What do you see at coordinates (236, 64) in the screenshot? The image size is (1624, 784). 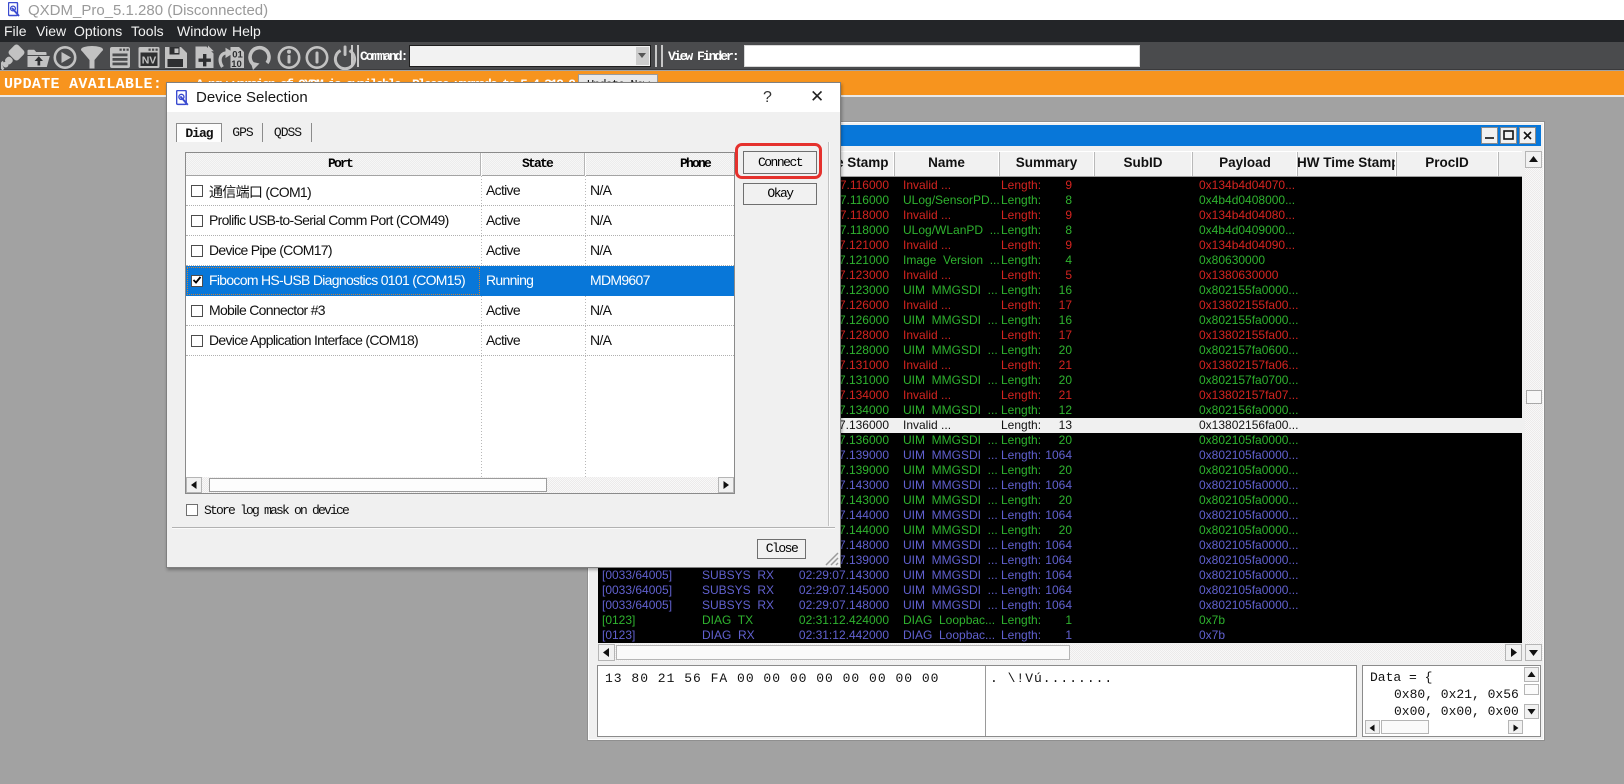 I see `svg-text: 10` at bounding box center [236, 64].